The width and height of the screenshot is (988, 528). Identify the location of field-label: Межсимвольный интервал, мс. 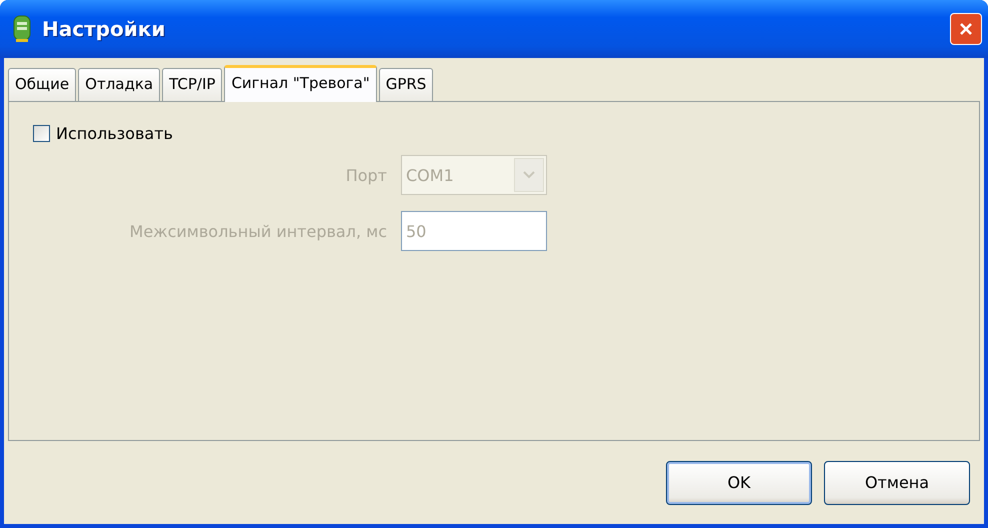
(257, 231).